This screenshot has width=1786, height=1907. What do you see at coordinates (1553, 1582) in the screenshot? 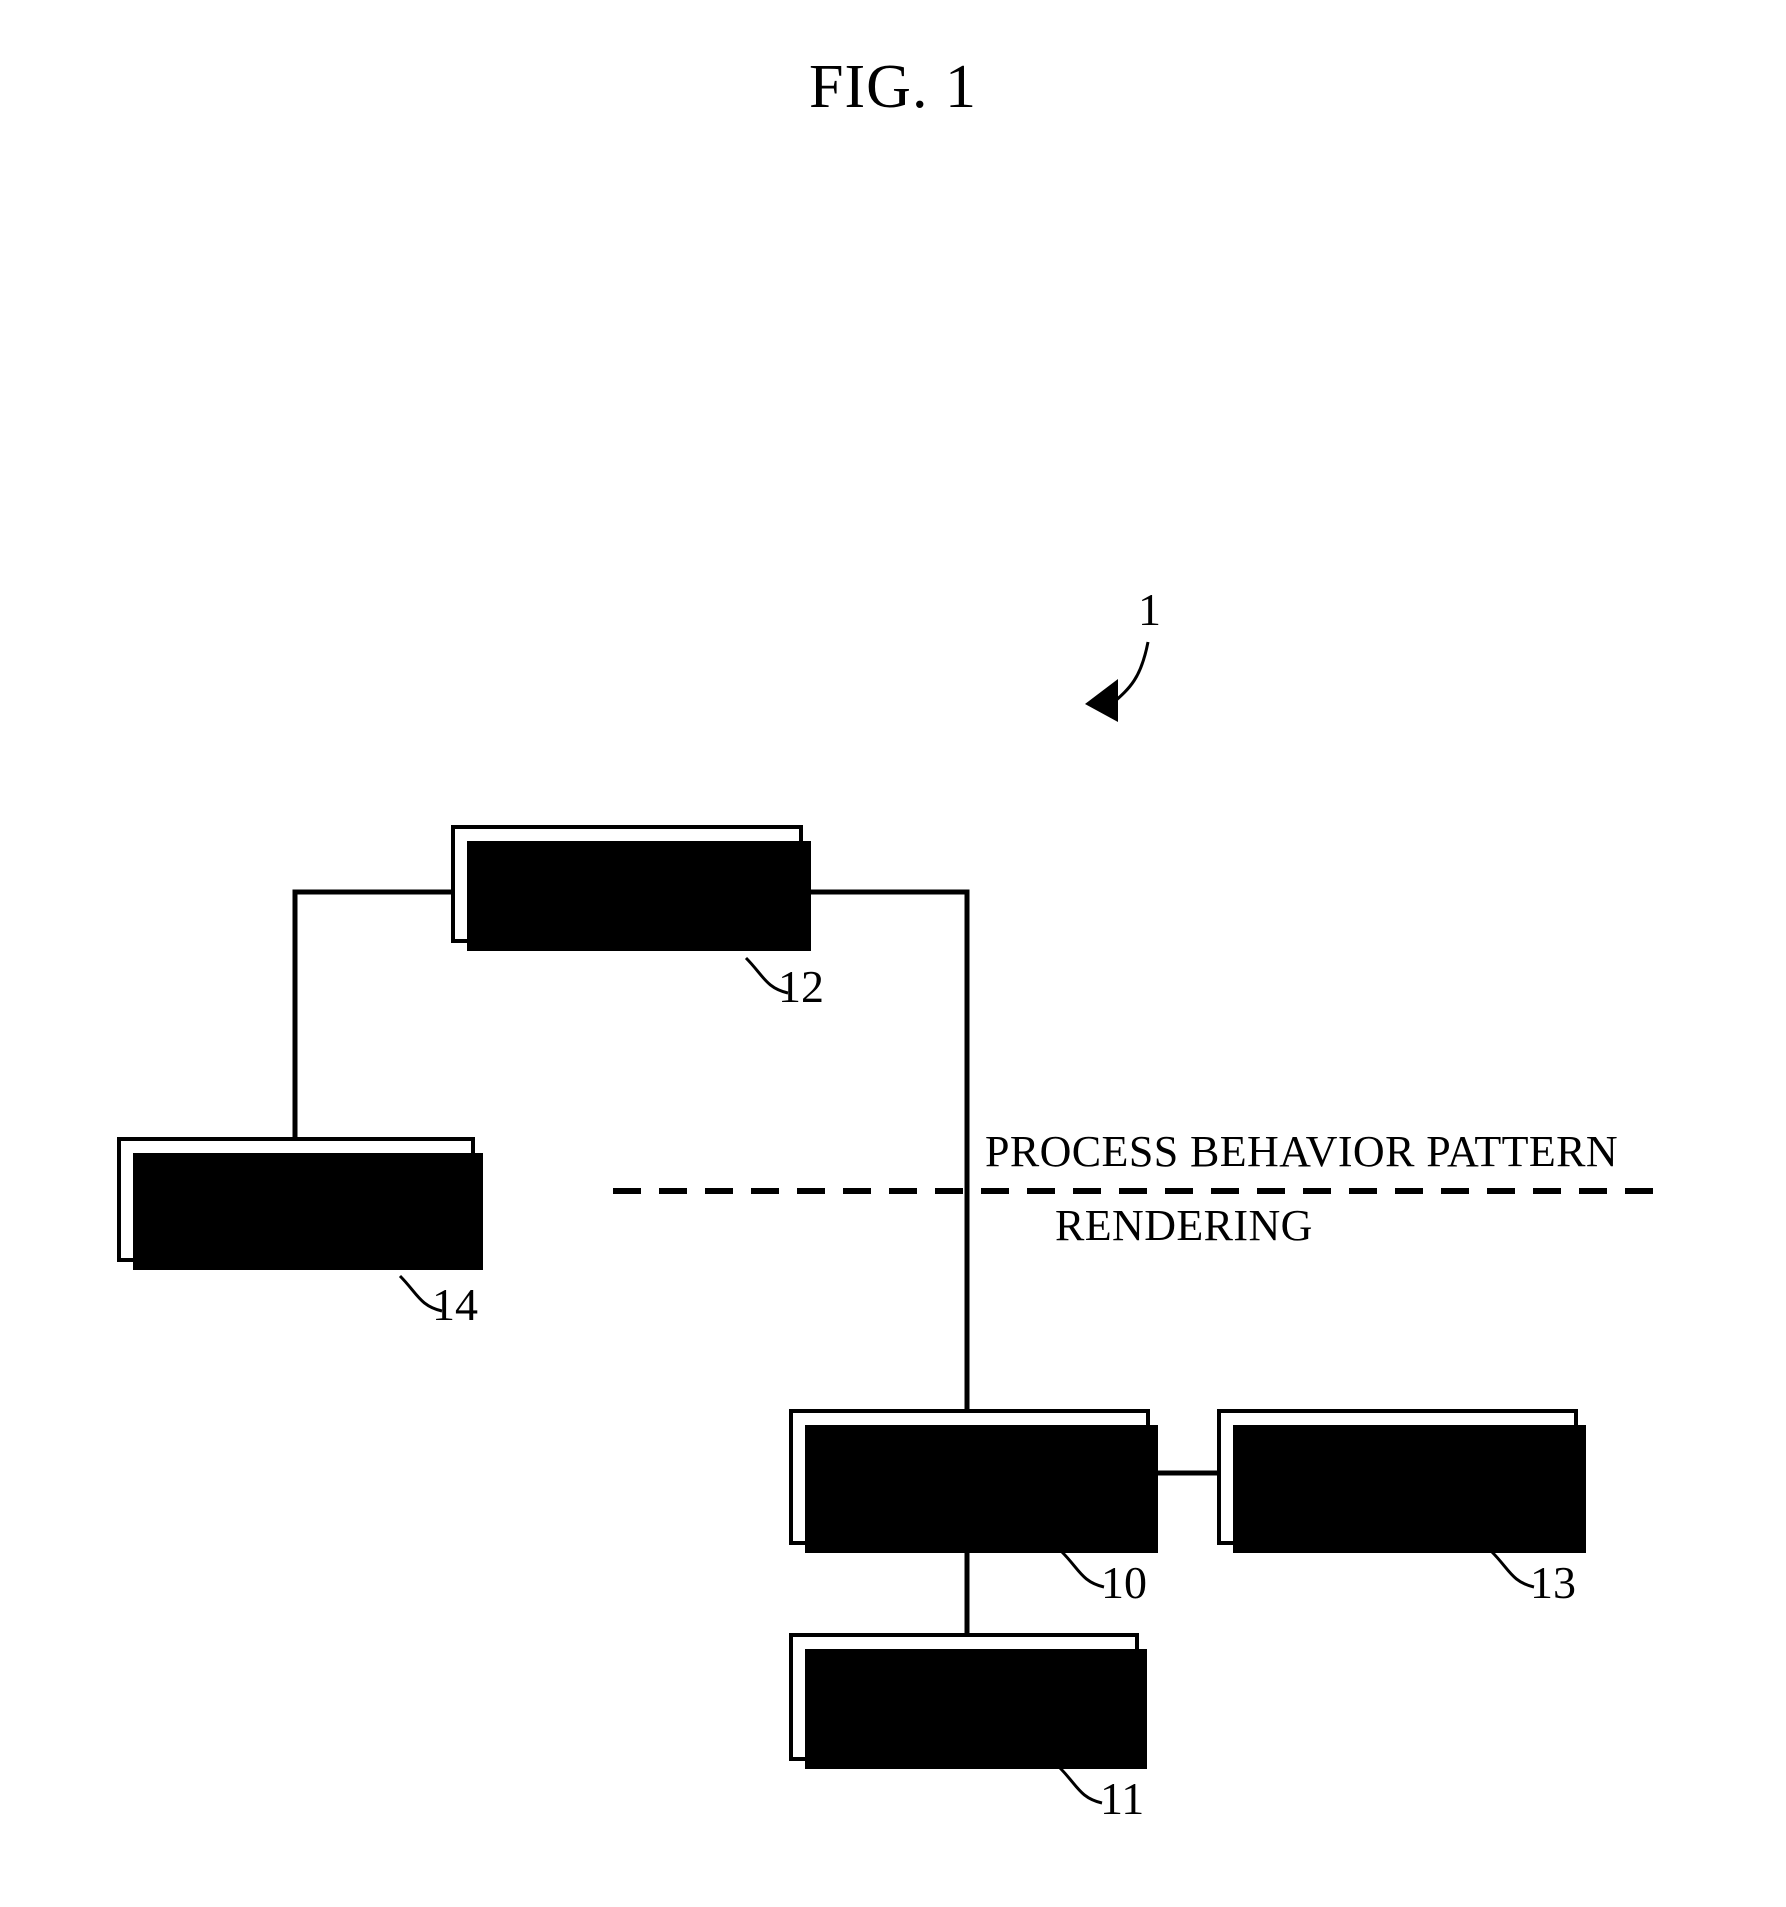
I see `reference-numeral-user-inputting-device: 13` at bounding box center [1553, 1582].